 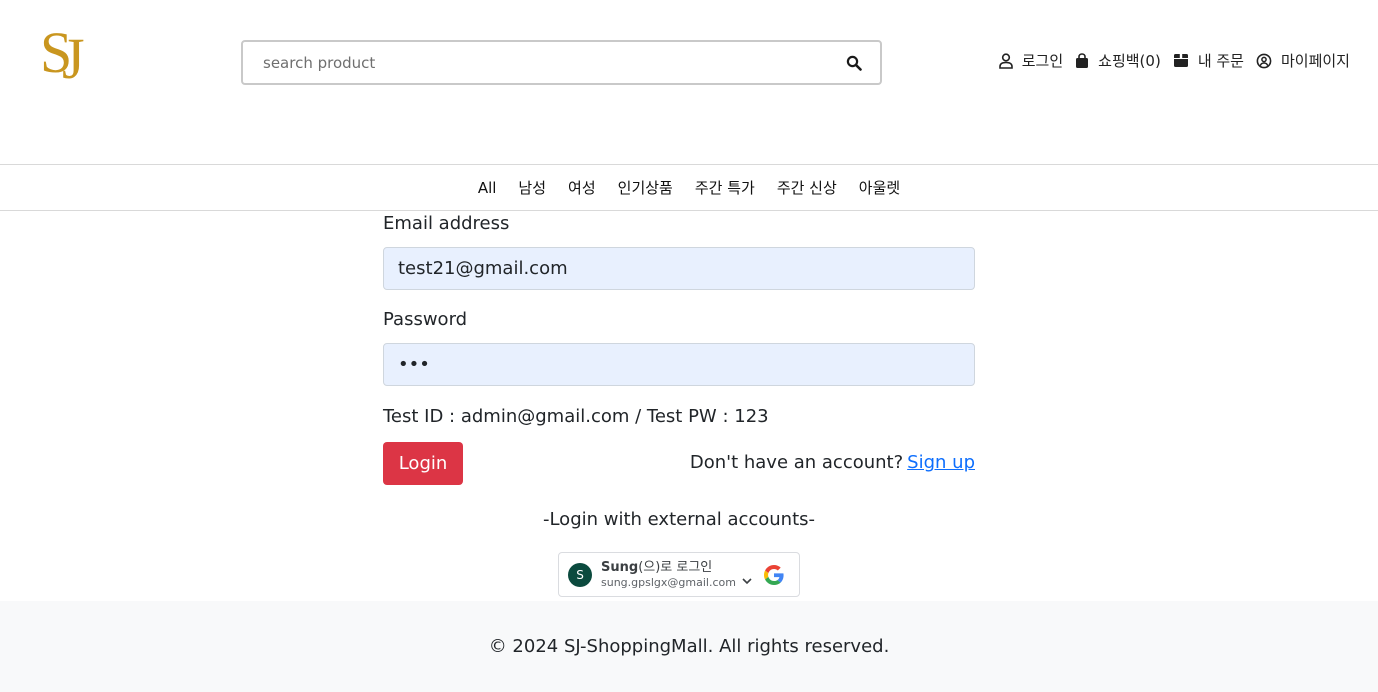 I want to click on search-box, so click(x=561, y=62).